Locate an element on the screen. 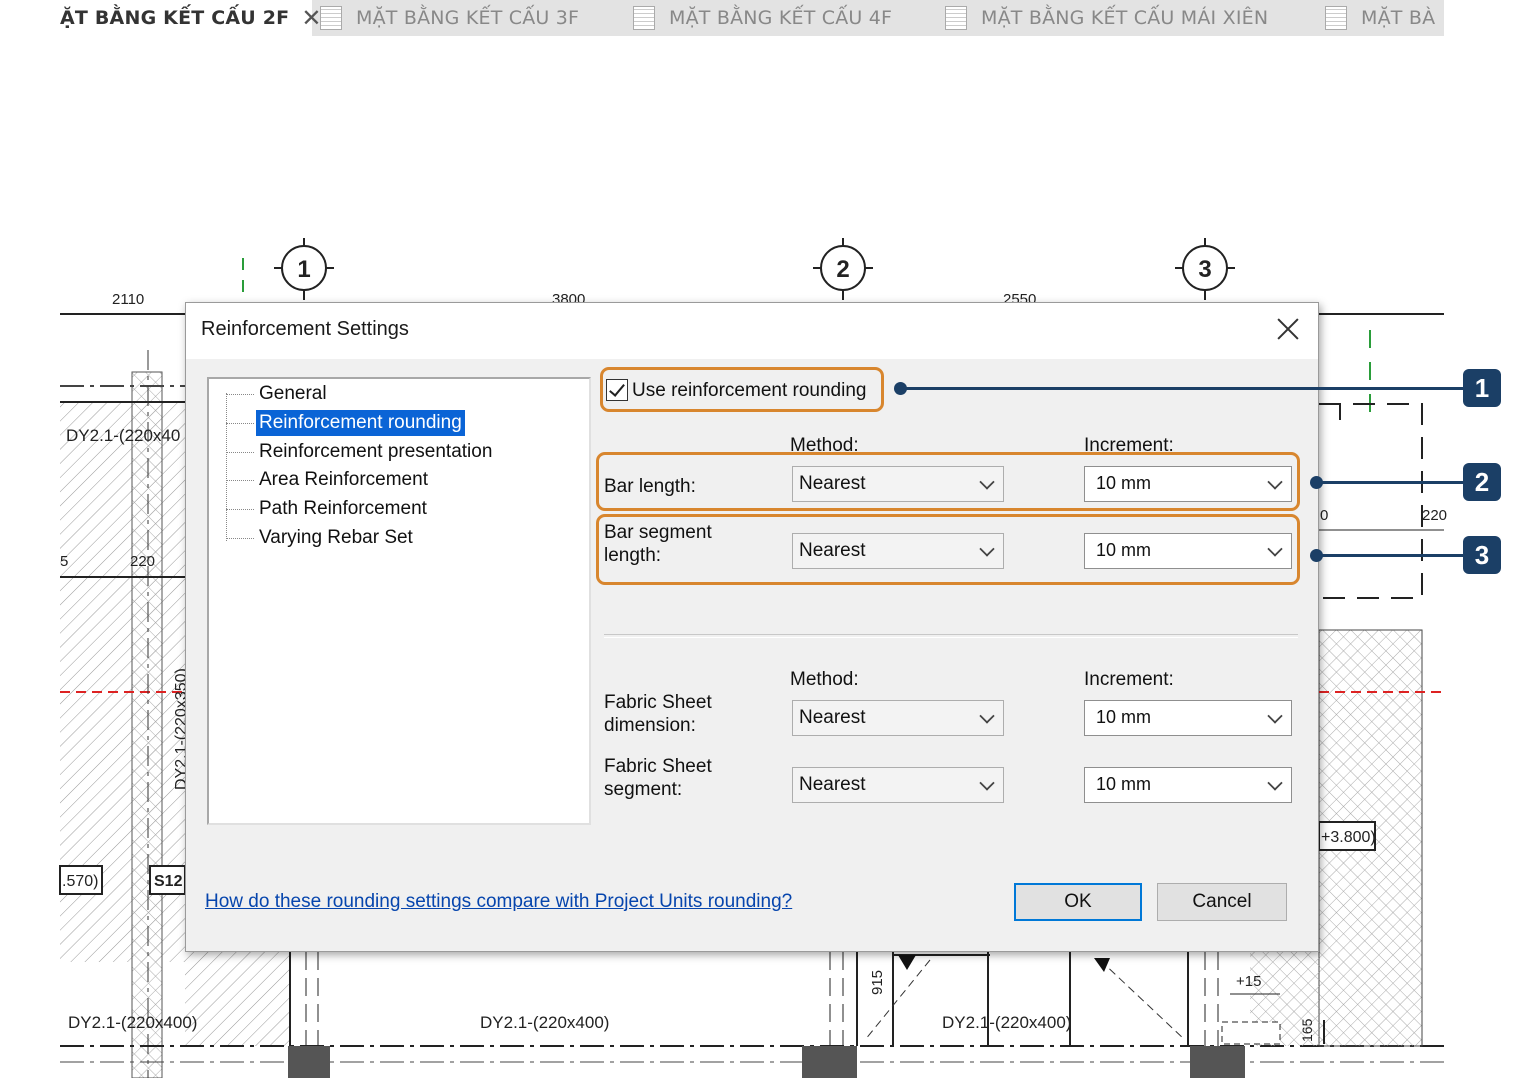  grid-bubble-3: 3 is located at coordinates (1205, 269).